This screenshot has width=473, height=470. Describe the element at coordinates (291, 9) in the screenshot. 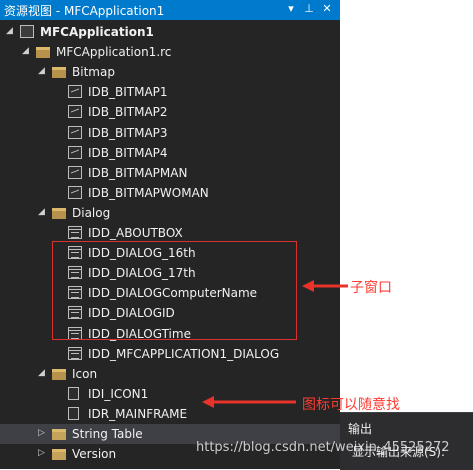

I see `dropdown-icon: ▾` at that location.